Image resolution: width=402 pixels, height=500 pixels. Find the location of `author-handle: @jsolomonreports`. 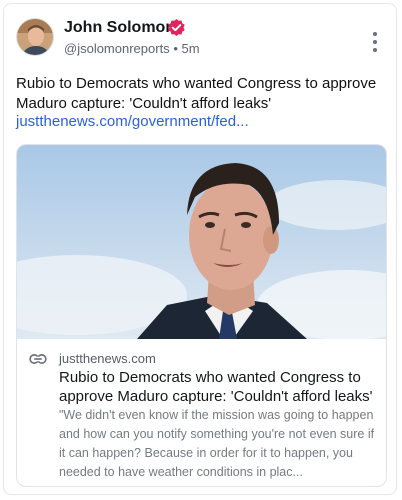

author-handle: @jsolomonreports is located at coordinates (117, 48).